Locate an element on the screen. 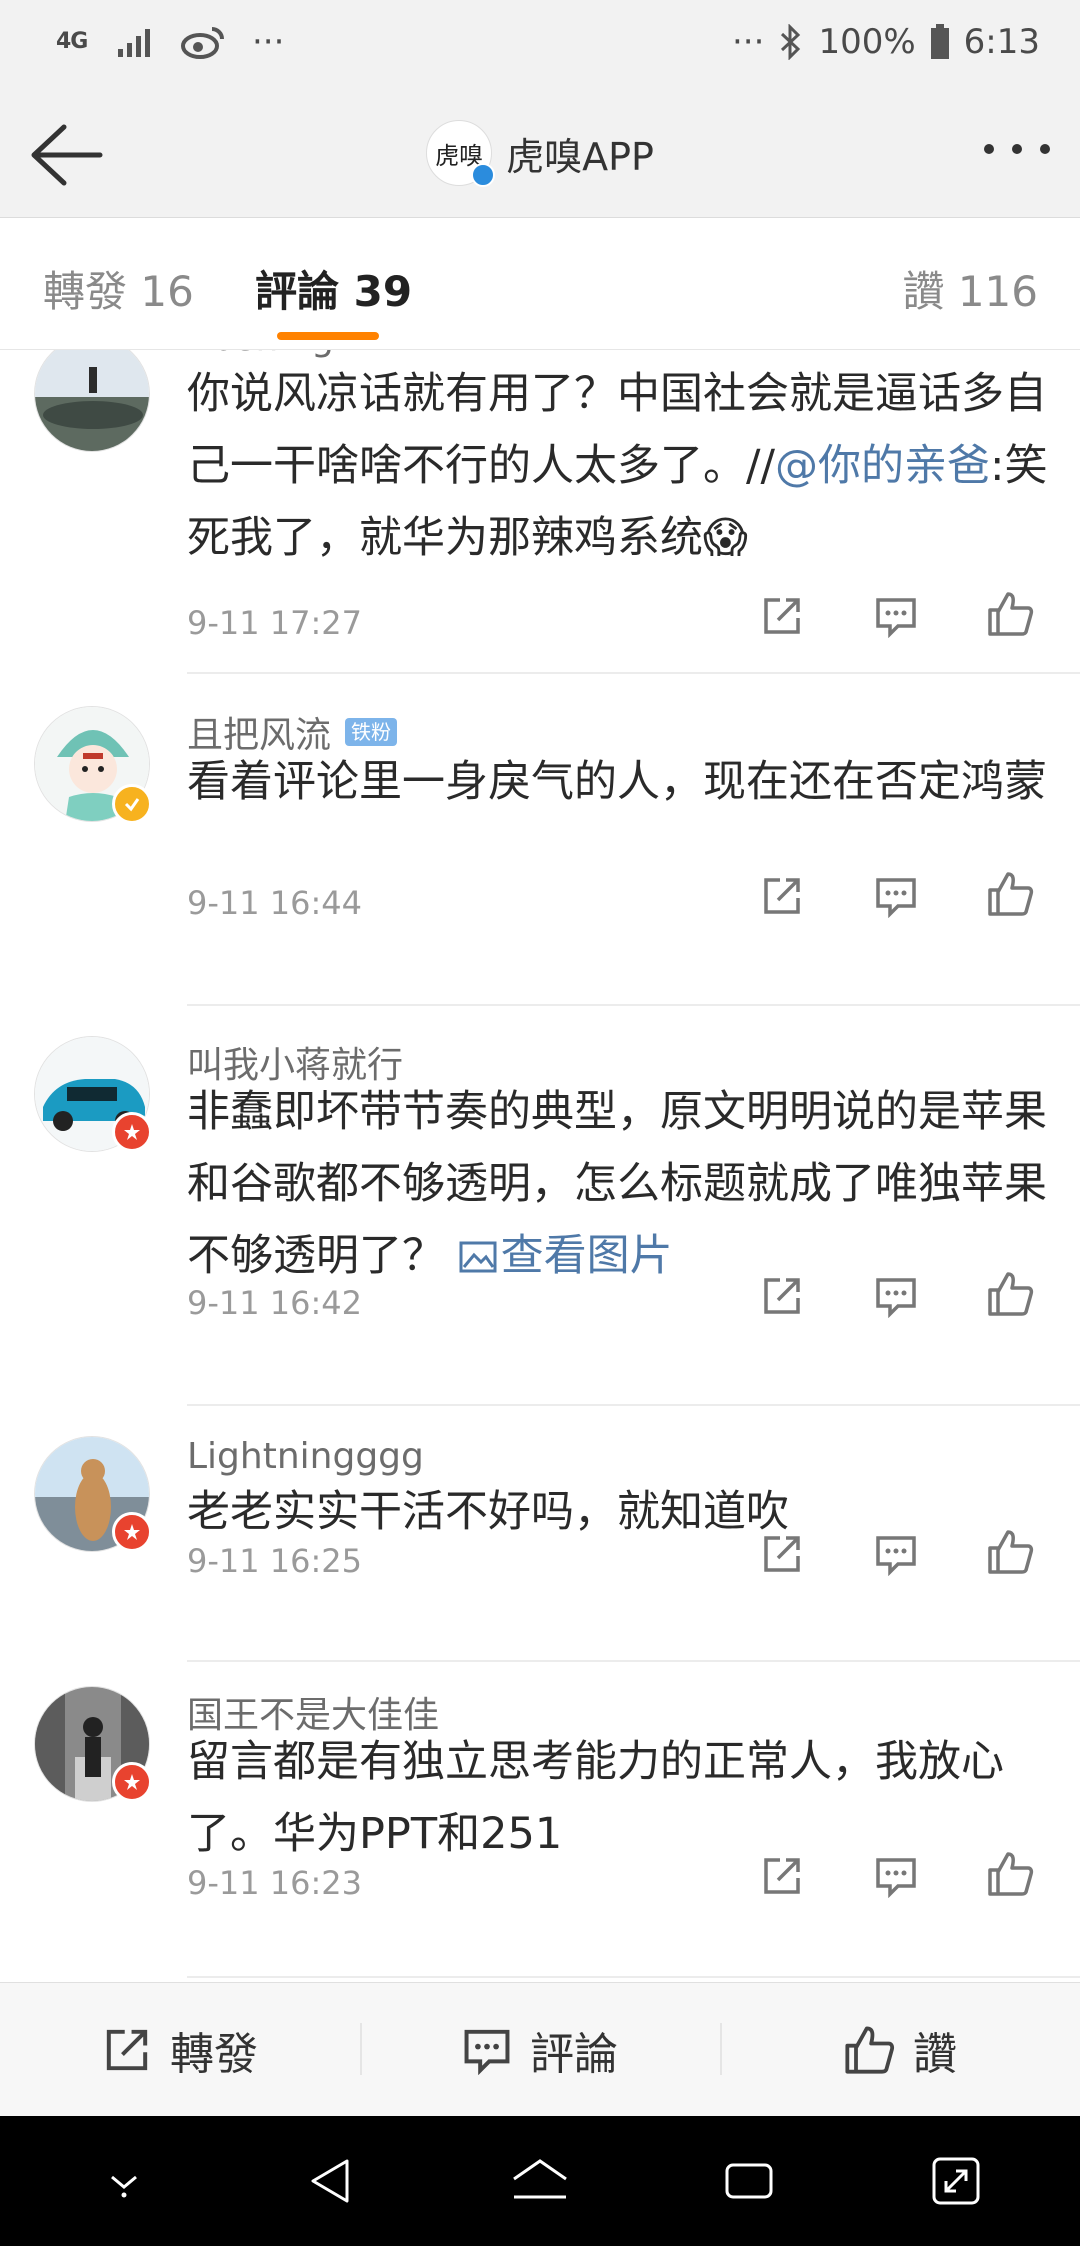 Image resolution: width=1080 pixels, height=2246 pixels. status-more-right: ··· is located at coordinates (748, 42).